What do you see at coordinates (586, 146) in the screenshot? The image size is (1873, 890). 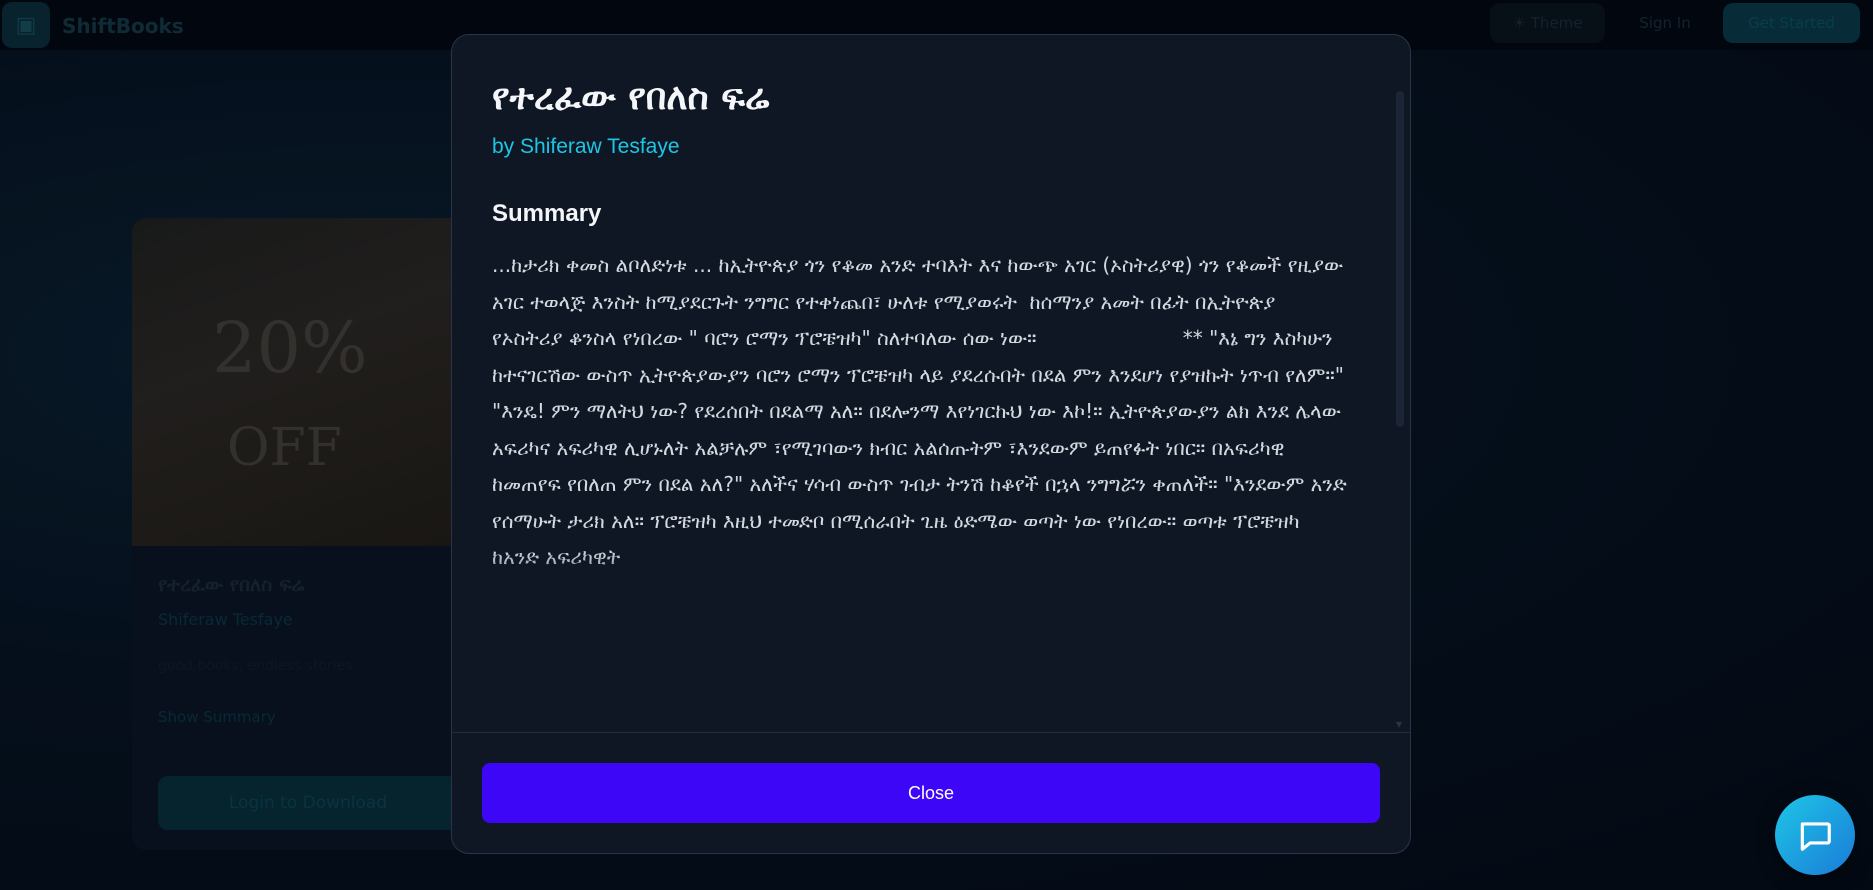 I see `modal-author: by Shiferaw Tesfaye` at bounding box center [586, 146].